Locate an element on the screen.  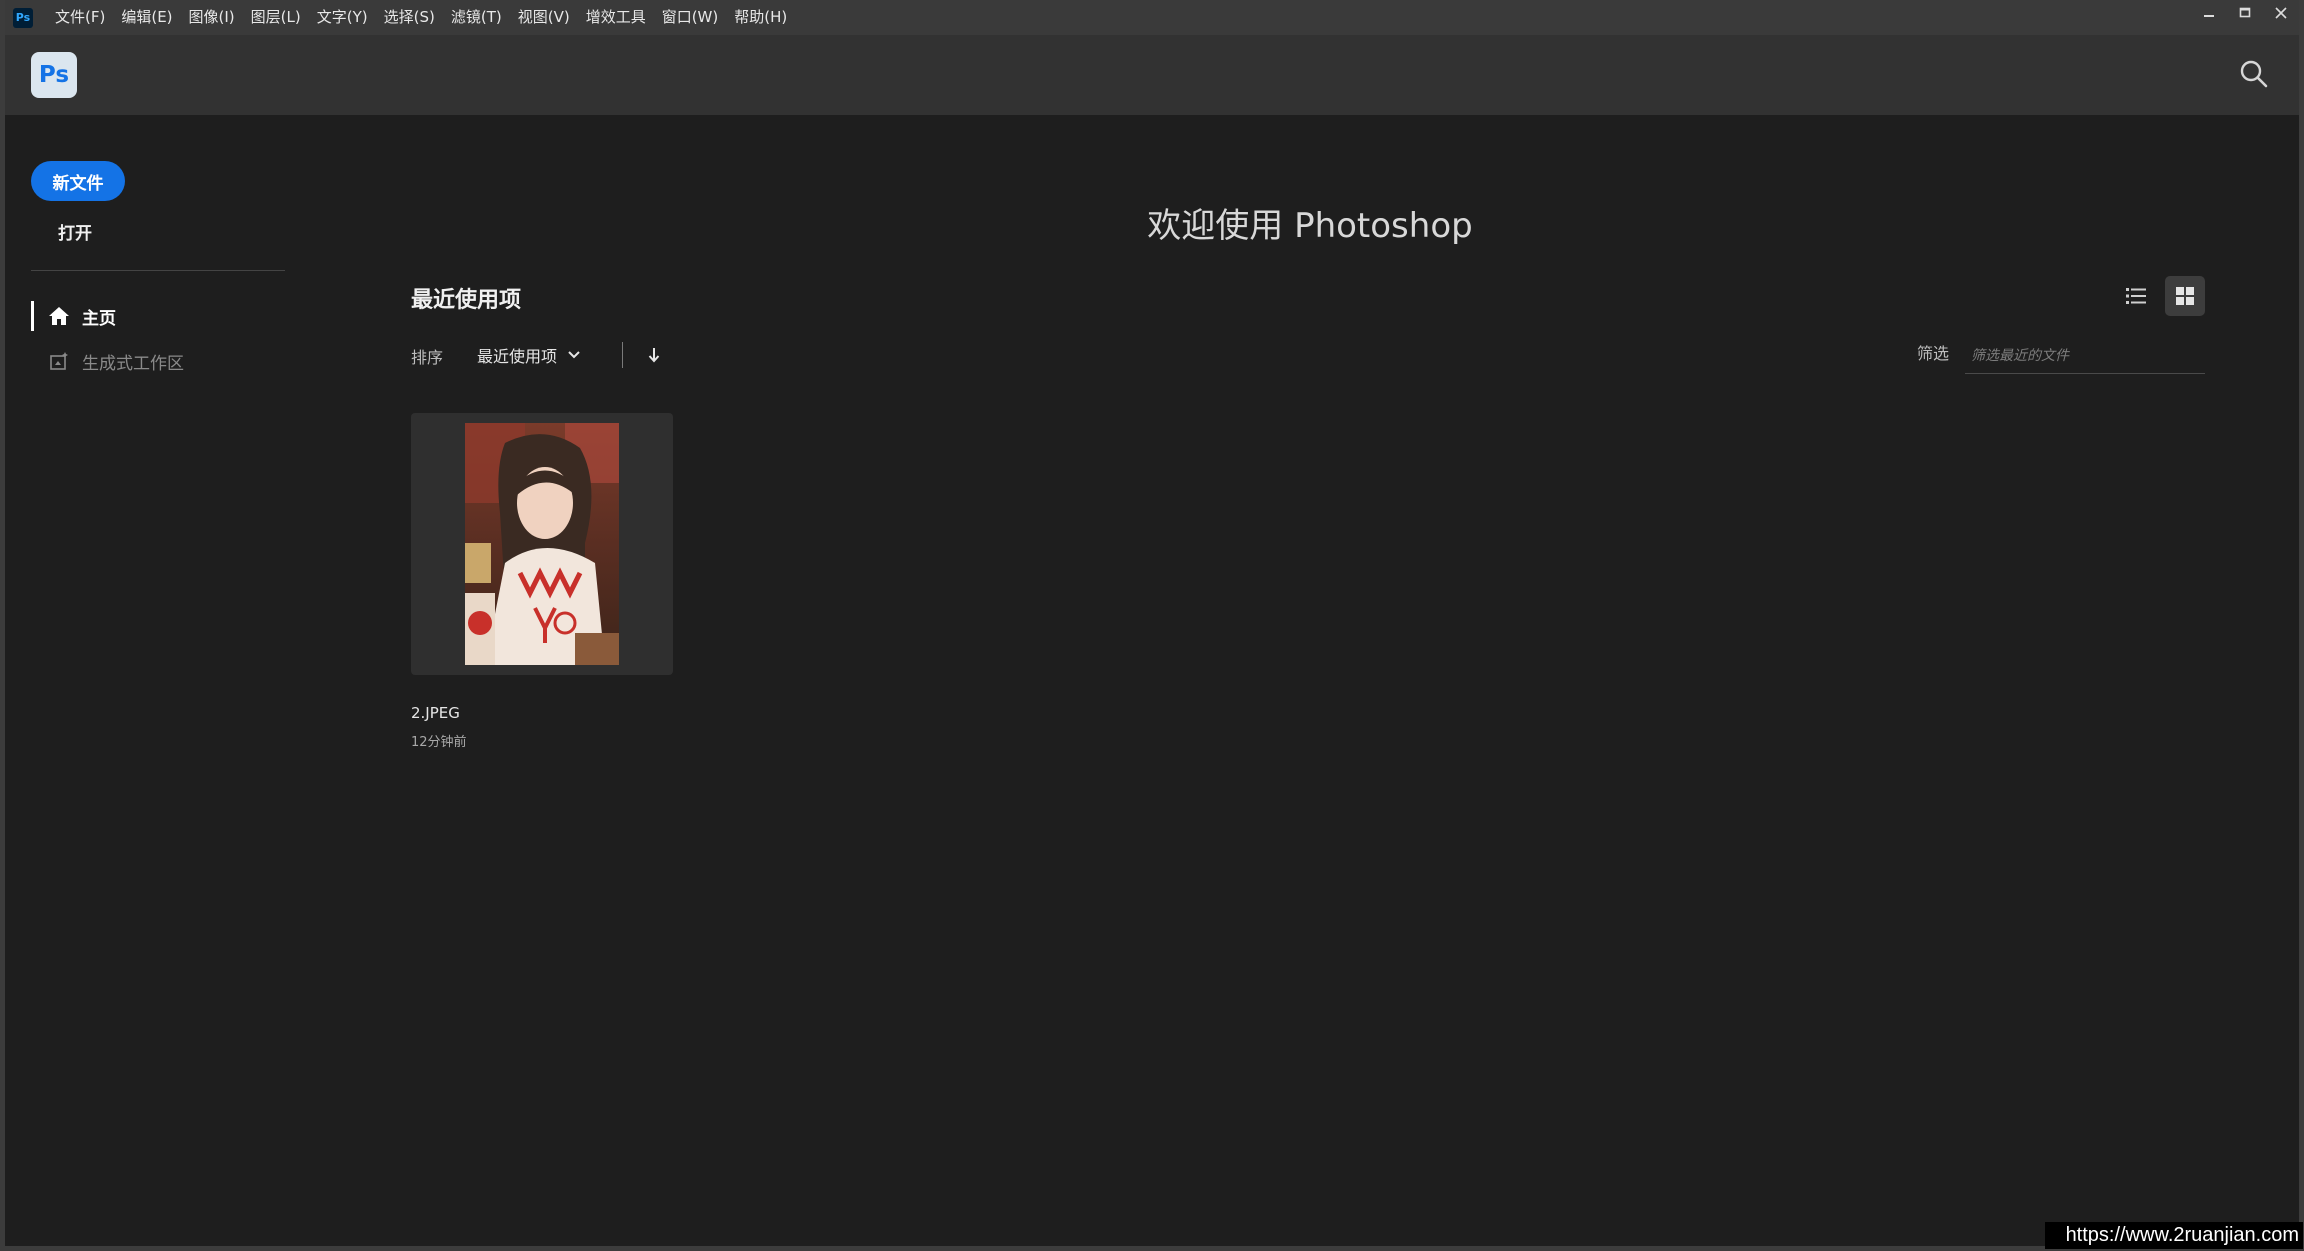
sort-dropdown: 最近使用项 is located at coordinates (529, 355).